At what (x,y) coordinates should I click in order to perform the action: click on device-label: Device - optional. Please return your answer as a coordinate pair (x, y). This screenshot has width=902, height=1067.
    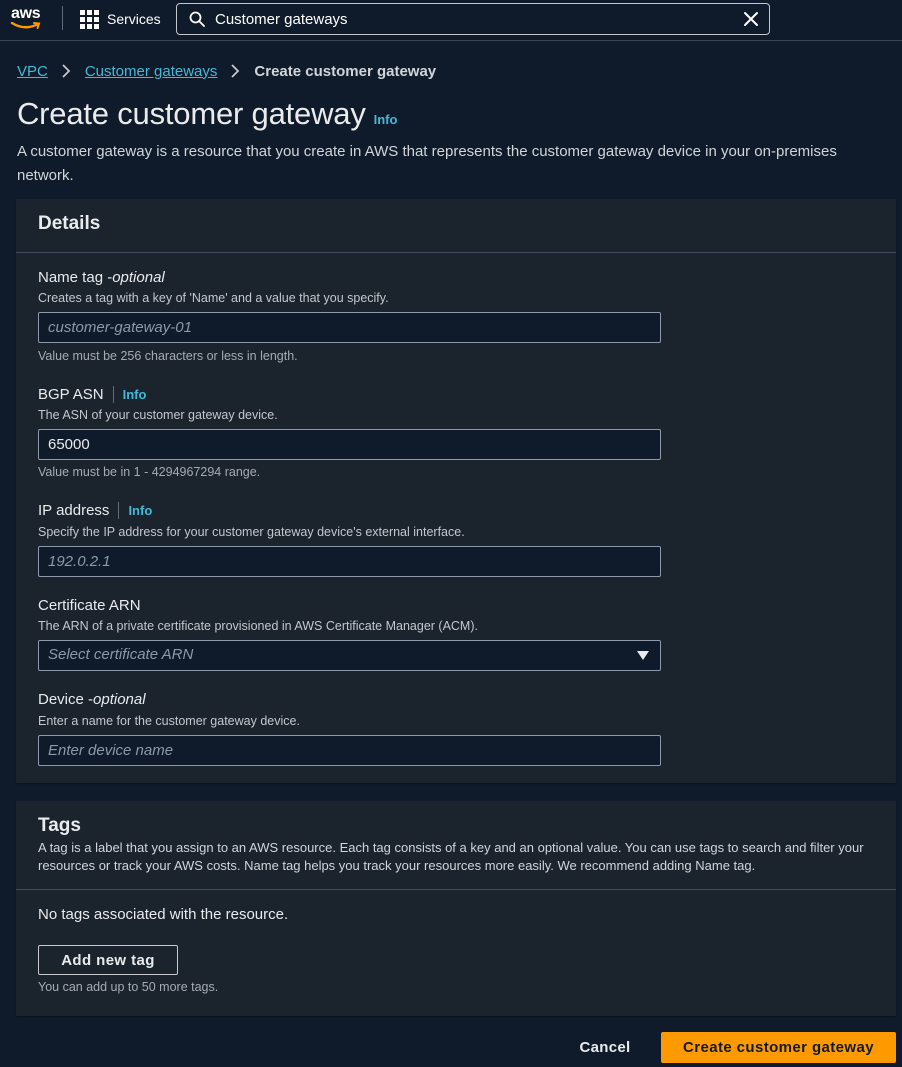
    Looking at the image, I should click on (92, 699).